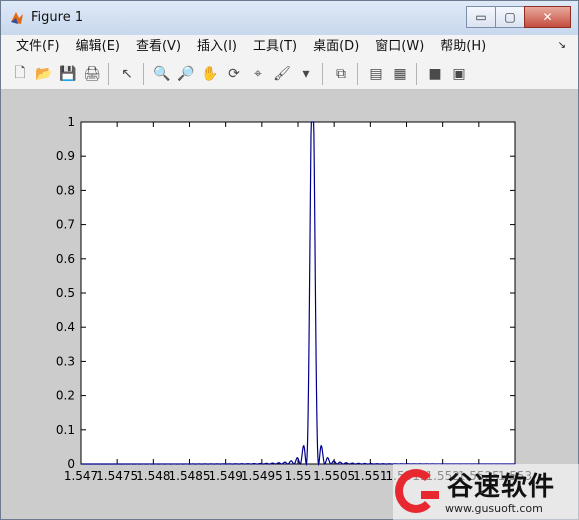  I want to click on menu-help: 帮助(H), so click(463, 47).